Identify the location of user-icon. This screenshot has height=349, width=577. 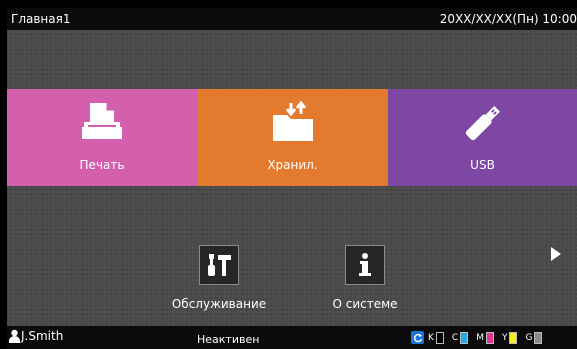
(14, 336).